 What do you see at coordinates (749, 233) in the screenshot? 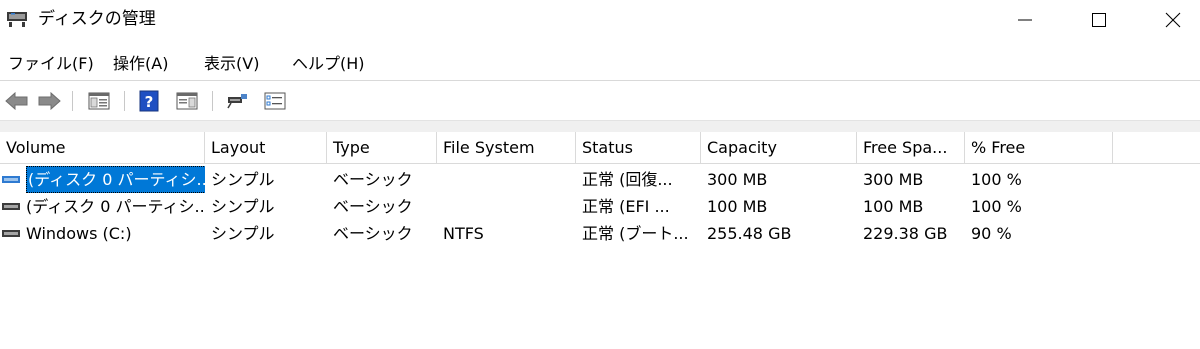
I see `capacity-cell: 255.48 GB` at bounding box center [749, 233].